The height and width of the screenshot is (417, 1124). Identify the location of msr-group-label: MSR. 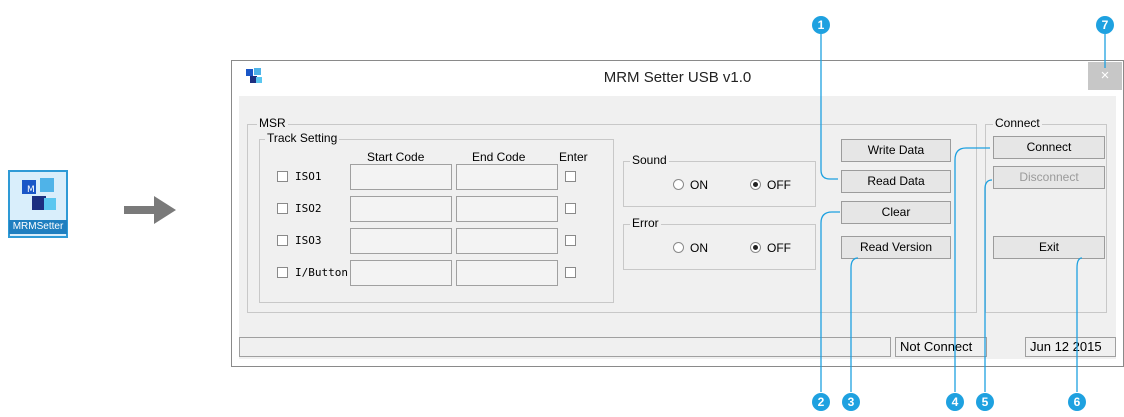
(272, 123).